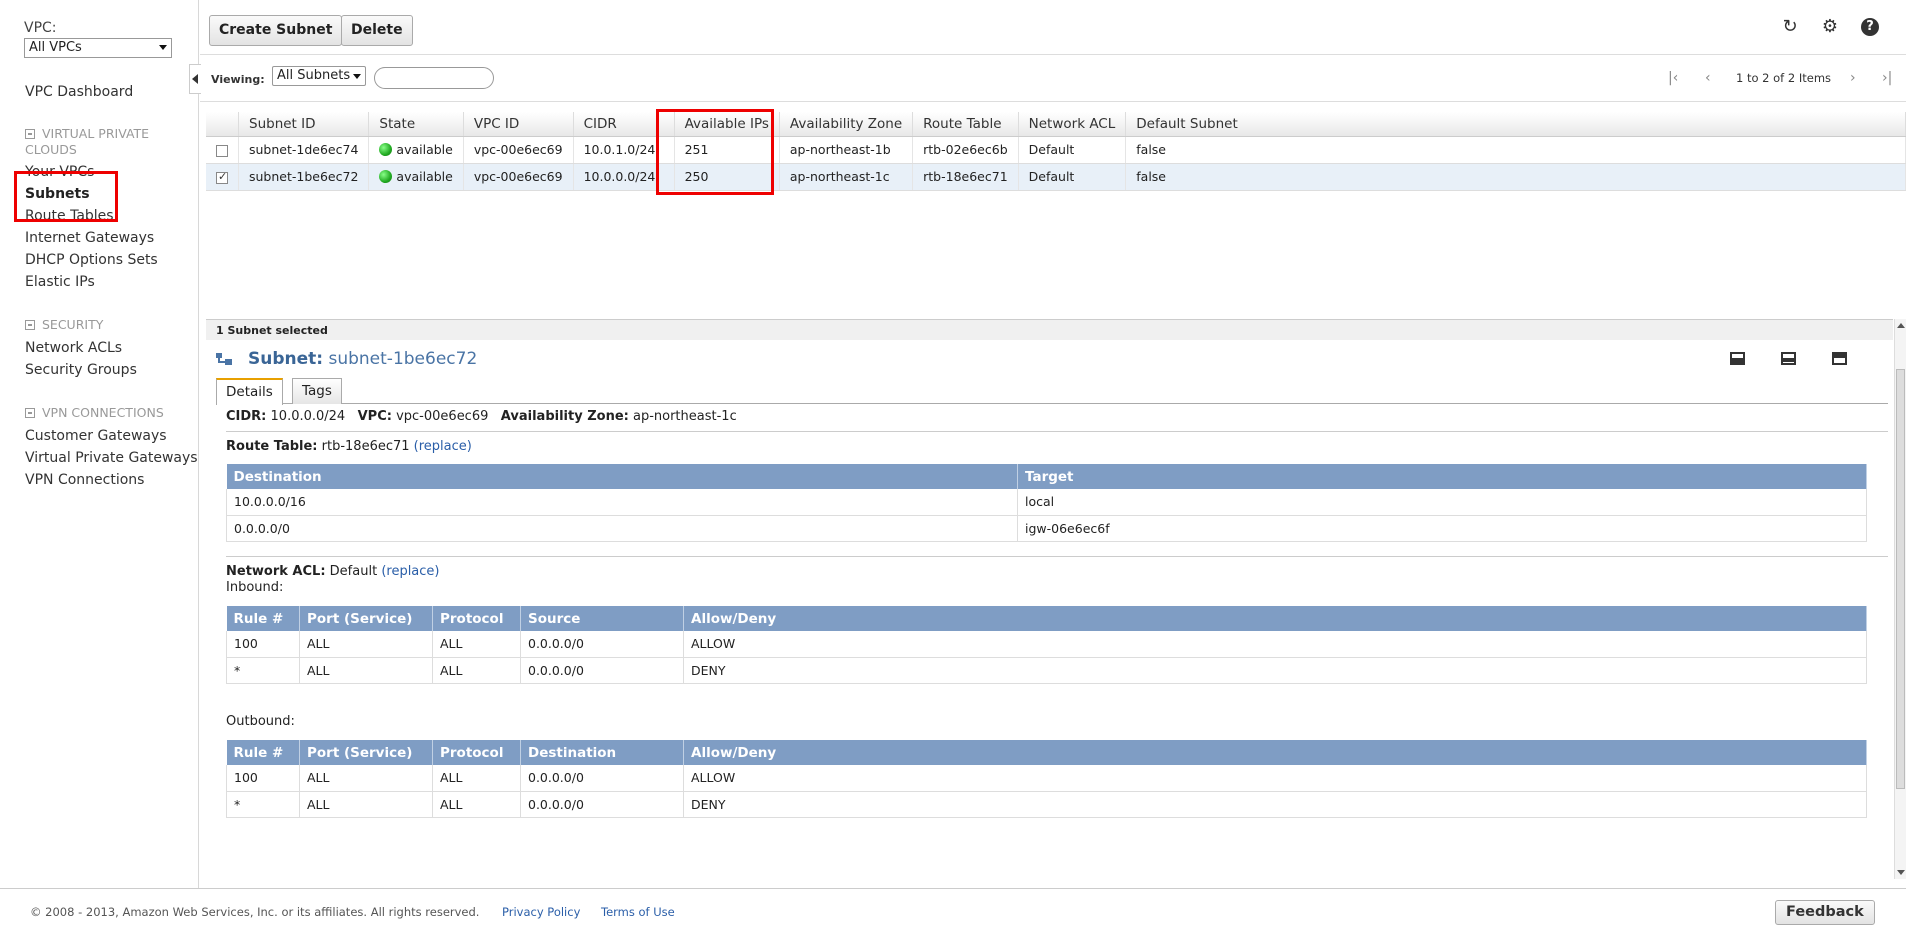 Image resolution: width=1906 pixels, height=931 pixels. I want to click on column-header: VPC ID, so click(518, 124).